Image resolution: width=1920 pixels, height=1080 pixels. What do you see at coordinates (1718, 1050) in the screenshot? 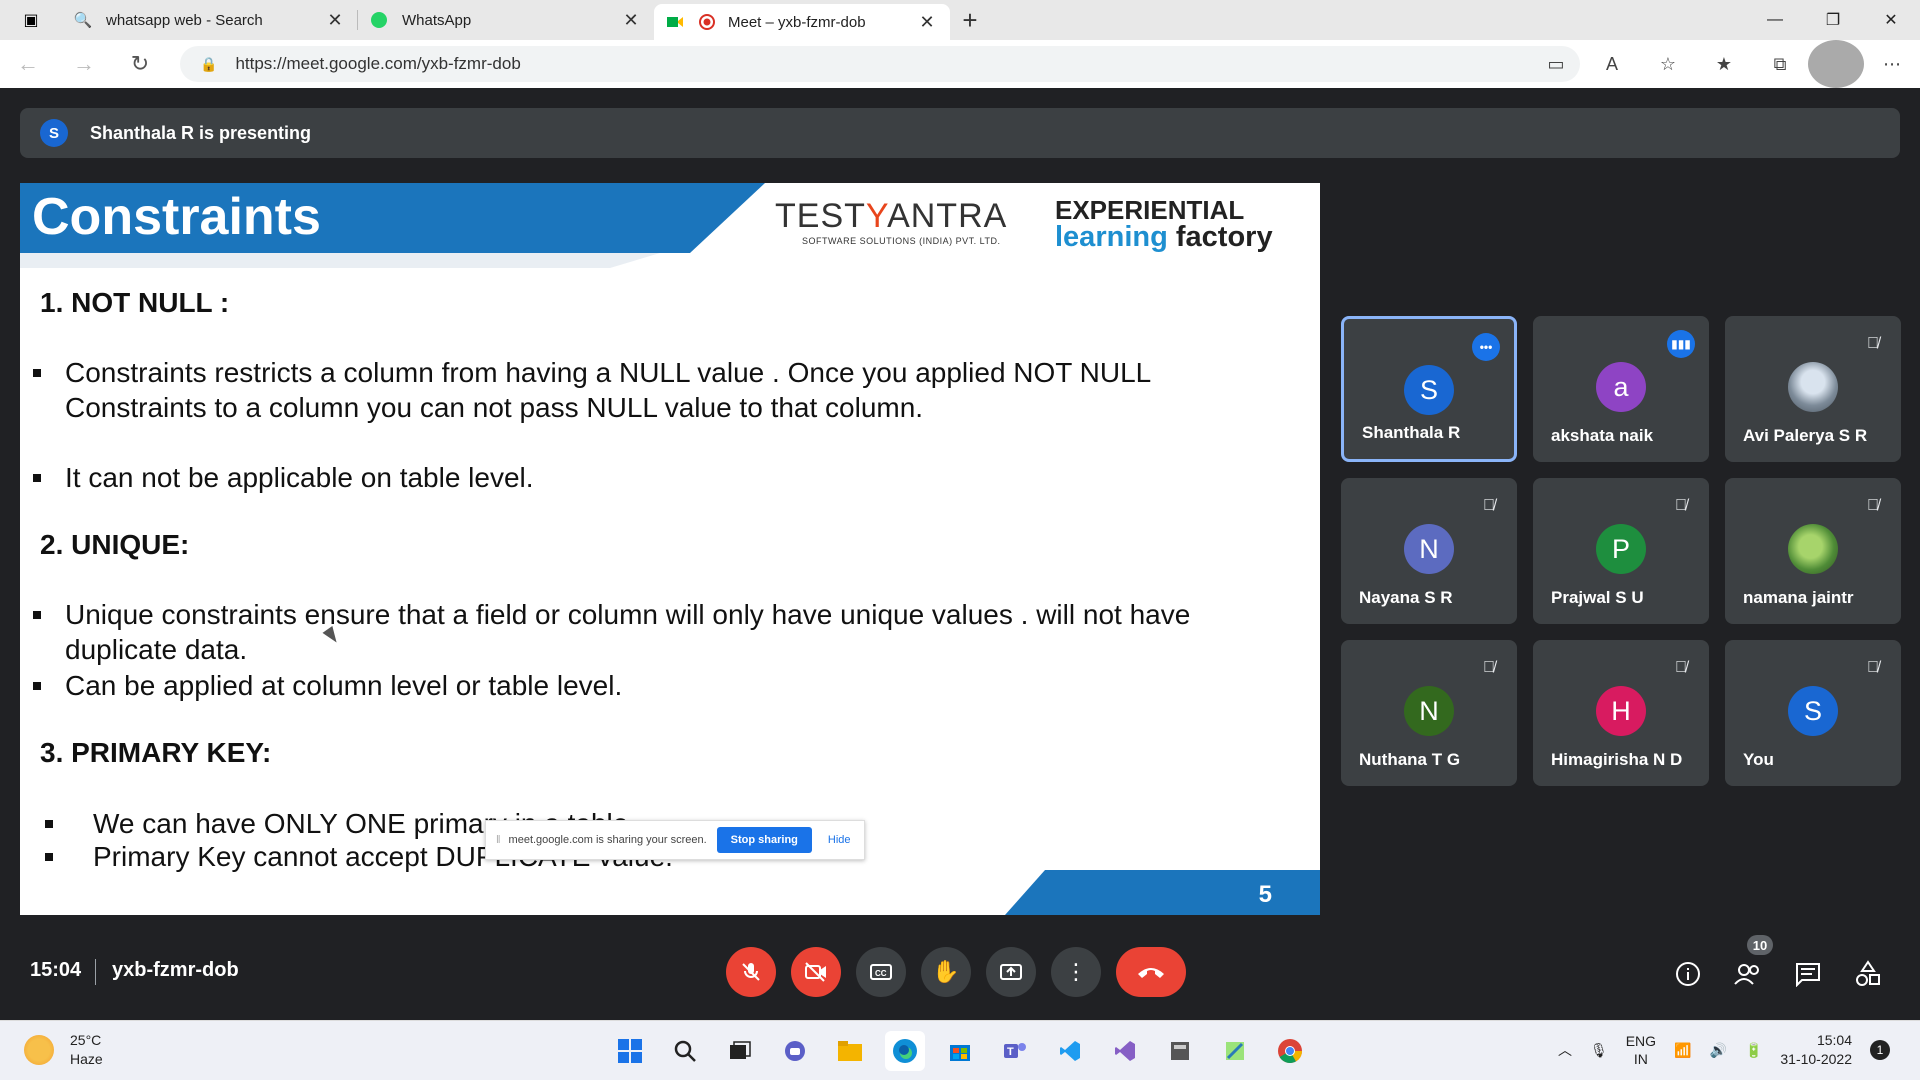
I see `volume-icon: 🔊` at bounding box center [1718, 1050].